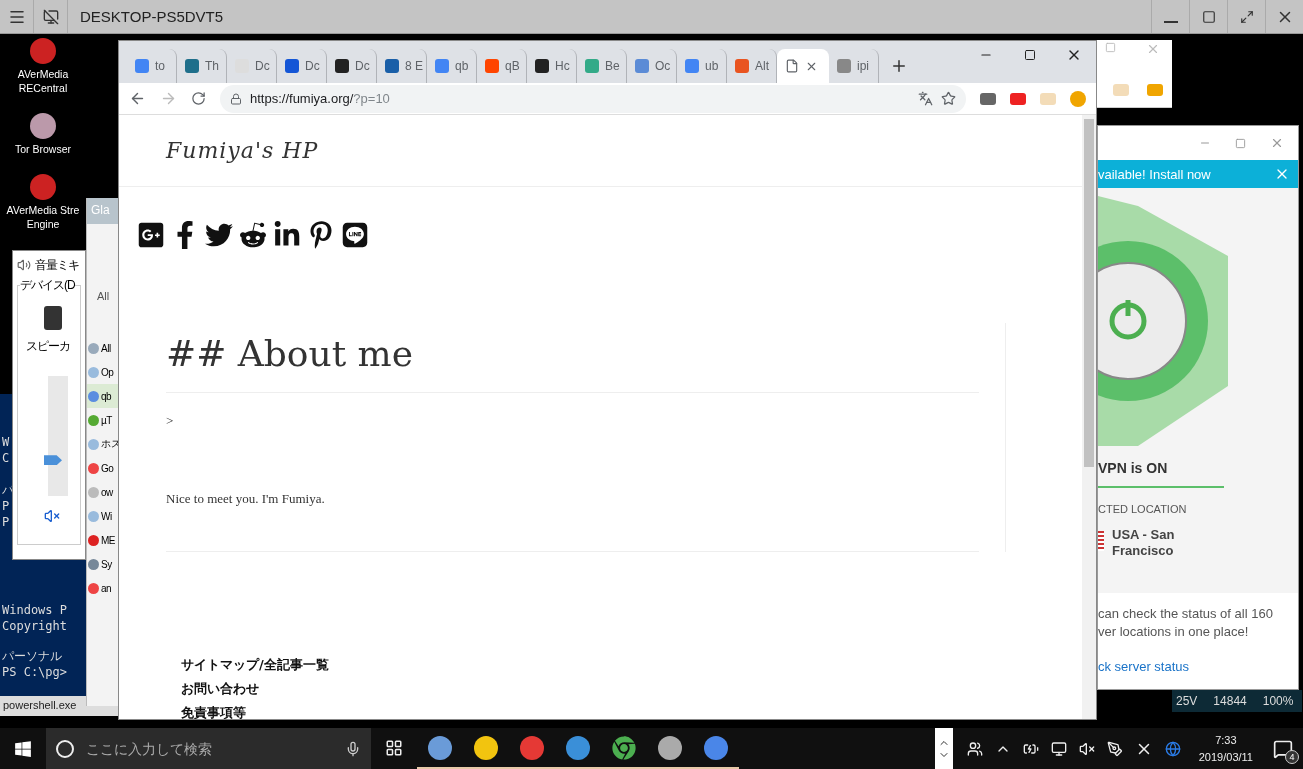  What do you see at coordinates (593, 98) in the screenshot?
I see `address-bar: https://fumiya.org/?p=10` at bounding box center [593, 98].